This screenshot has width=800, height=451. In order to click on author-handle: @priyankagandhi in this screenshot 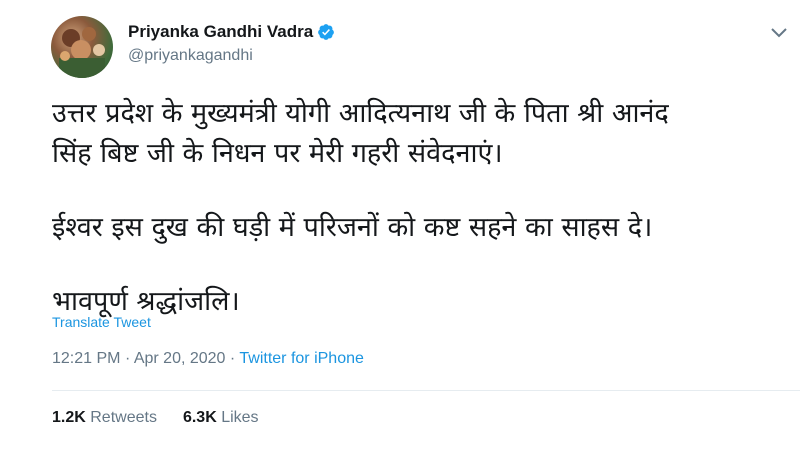, I will do `click(190, 56)`.